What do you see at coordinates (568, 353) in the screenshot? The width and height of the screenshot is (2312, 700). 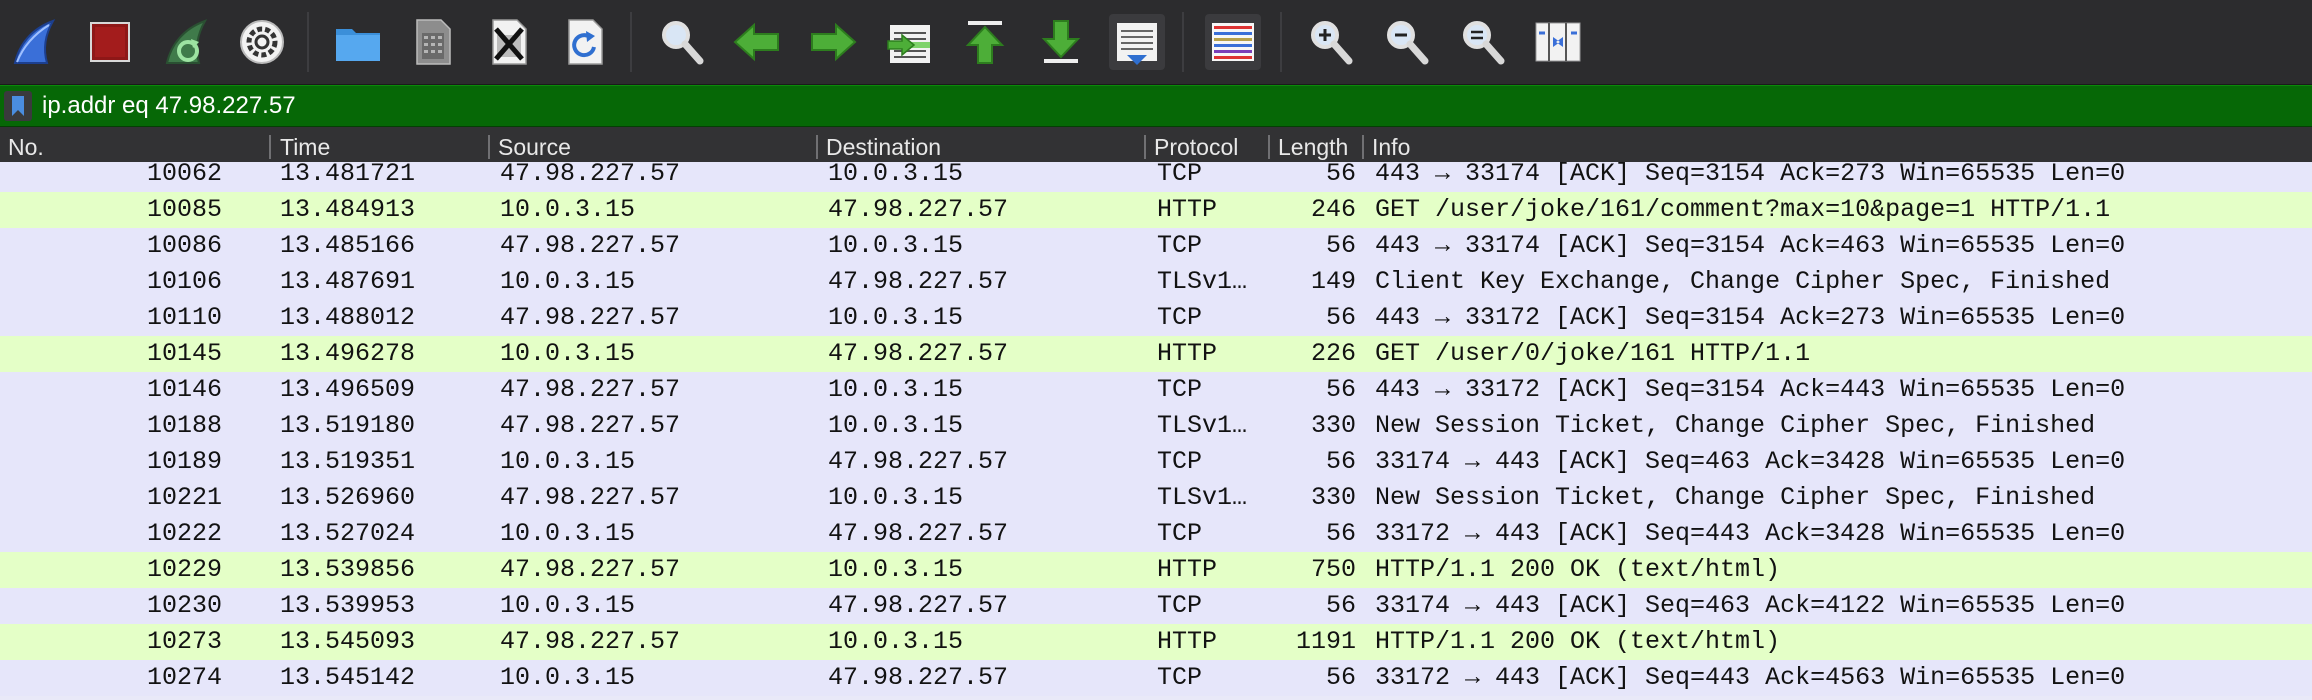 I see `packet-source: 10.0.3.15` at bounding box center [568, 353].